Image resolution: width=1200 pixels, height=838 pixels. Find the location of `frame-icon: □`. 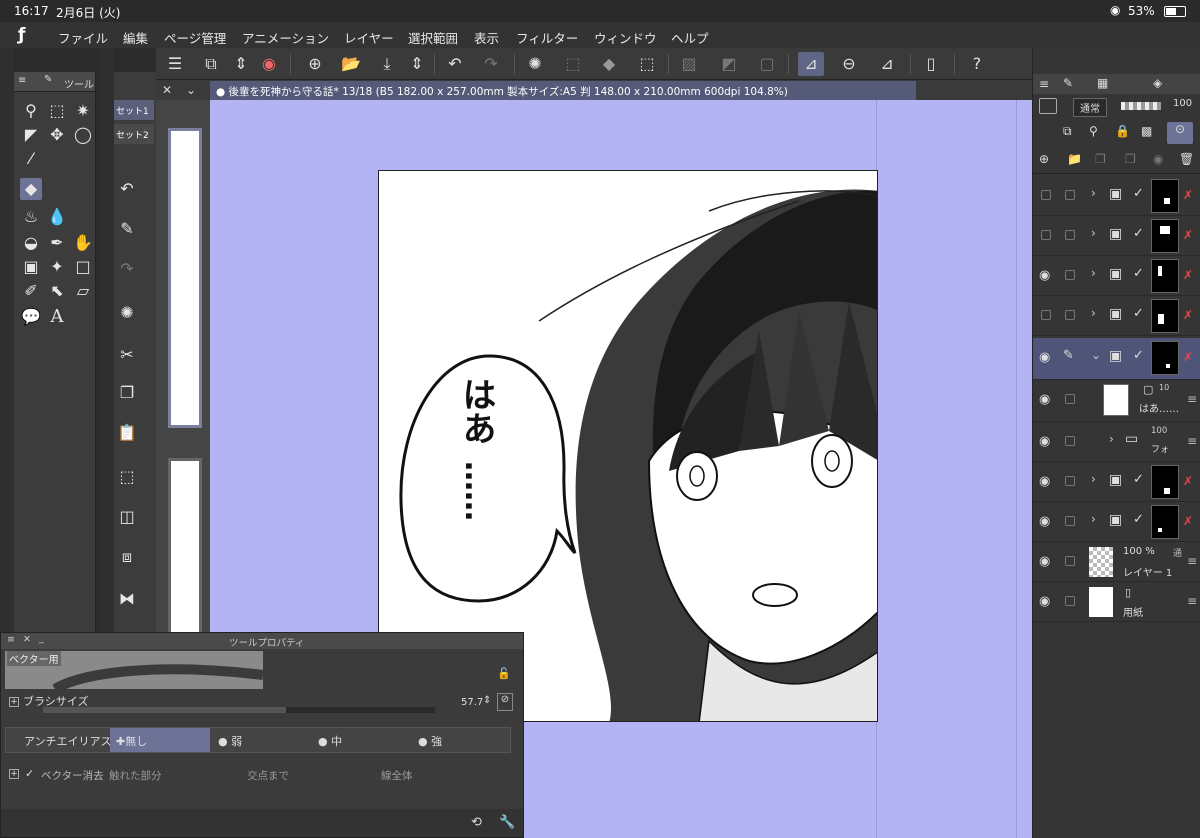

frame-icon: □ is located at coordinates (83, 267).